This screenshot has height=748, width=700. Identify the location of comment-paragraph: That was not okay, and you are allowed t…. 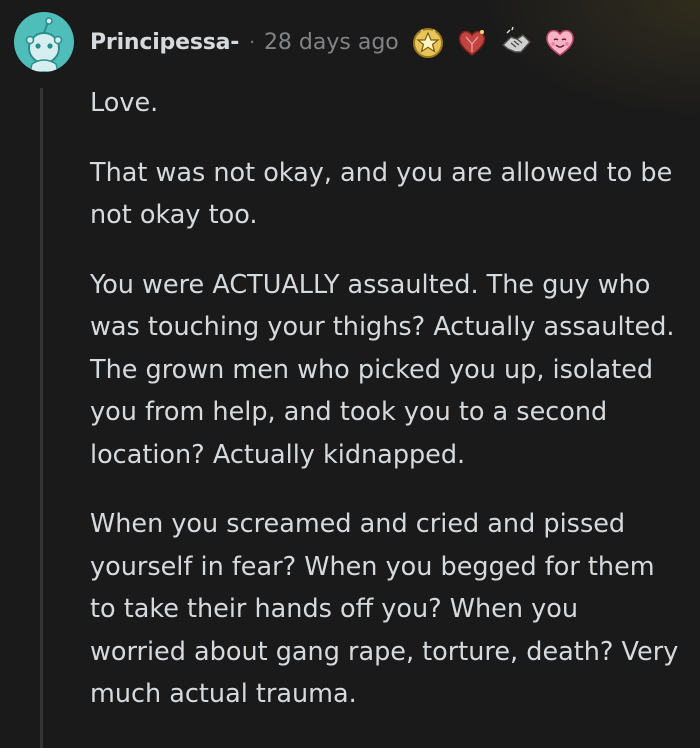
(381, 194).